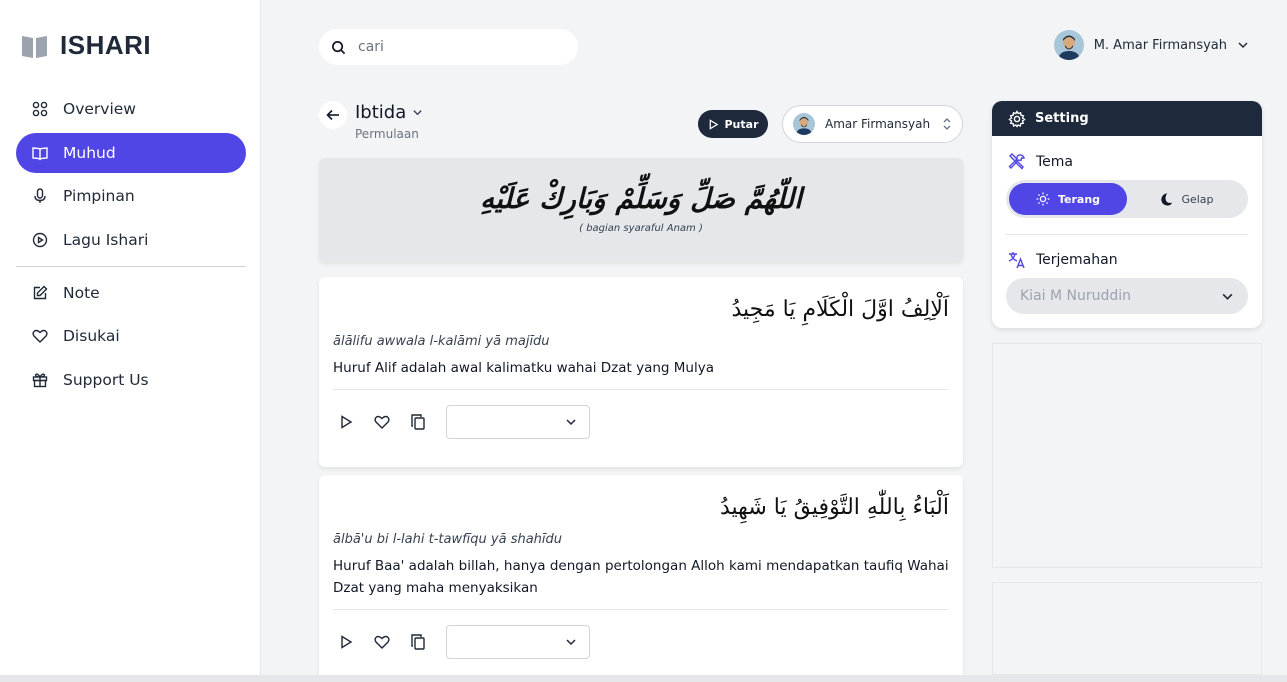 The image size is (1287, 682). What do you see at coordinates (40, 293) in the screenshot?
I see `edit-icon` at bounding box center [40, 293].